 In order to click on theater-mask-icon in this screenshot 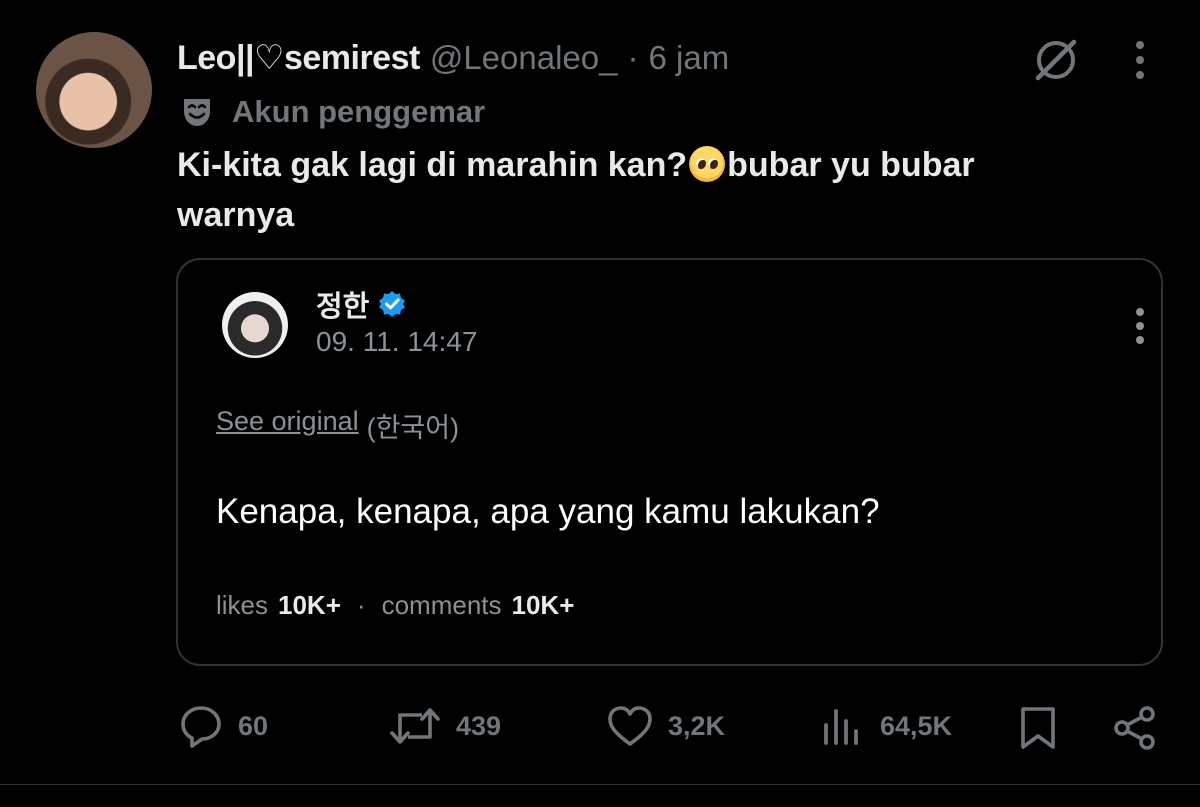, I will do `click(197, 112)`.